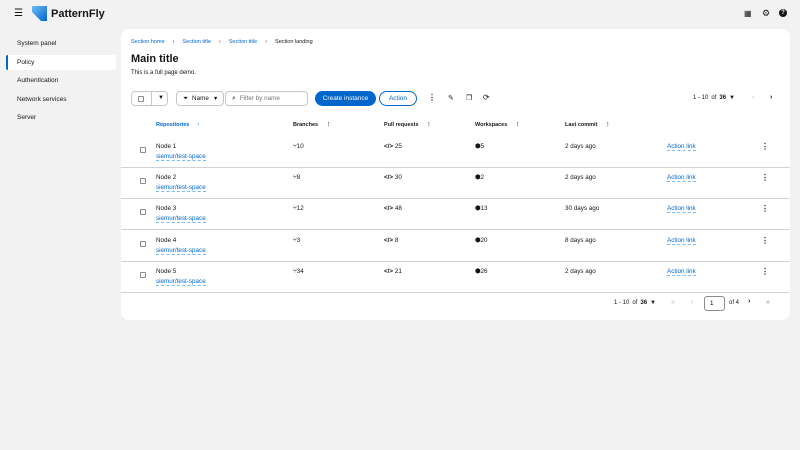  I want to click on prs-cell: </> 21, so click(393, 271).